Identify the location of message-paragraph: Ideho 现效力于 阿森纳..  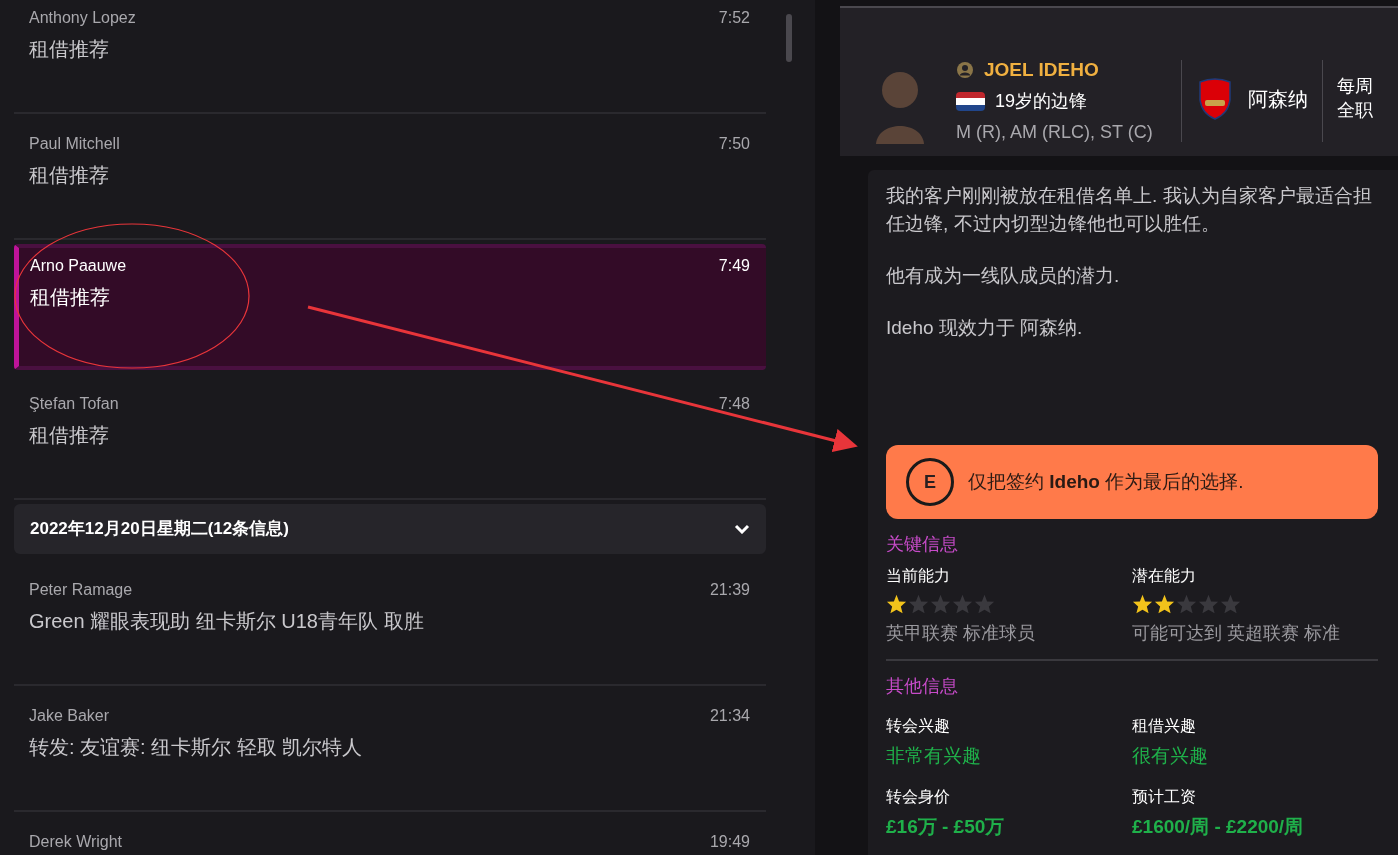
(985, 328).